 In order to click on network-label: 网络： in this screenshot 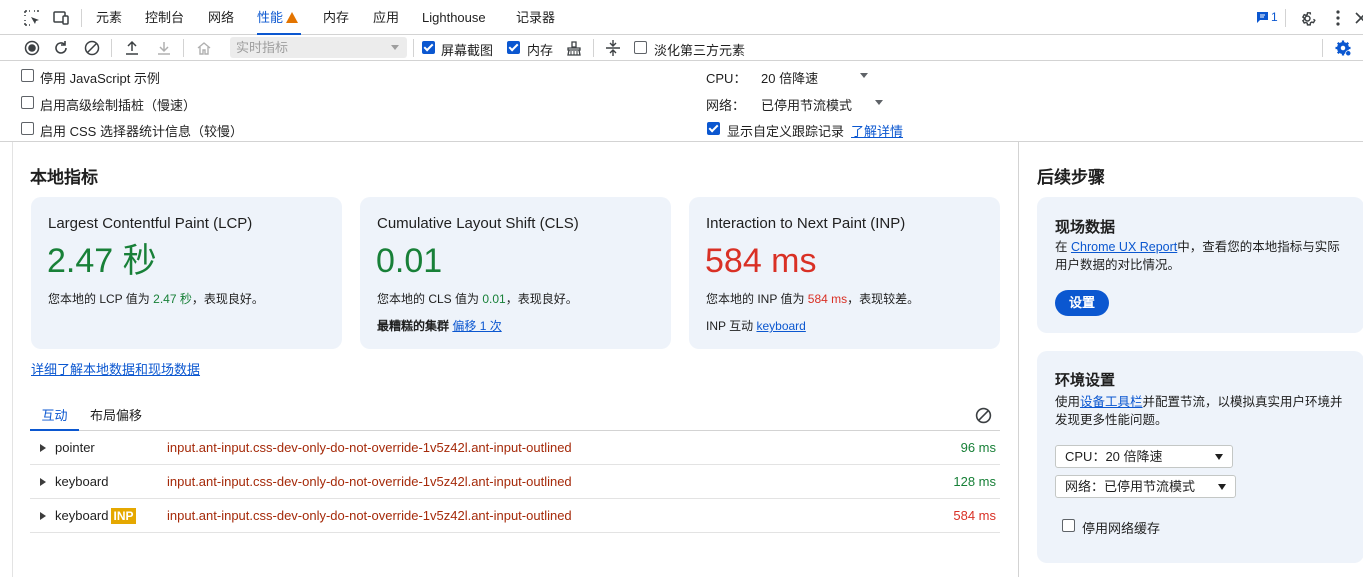, I will do `click(726, 105)`.